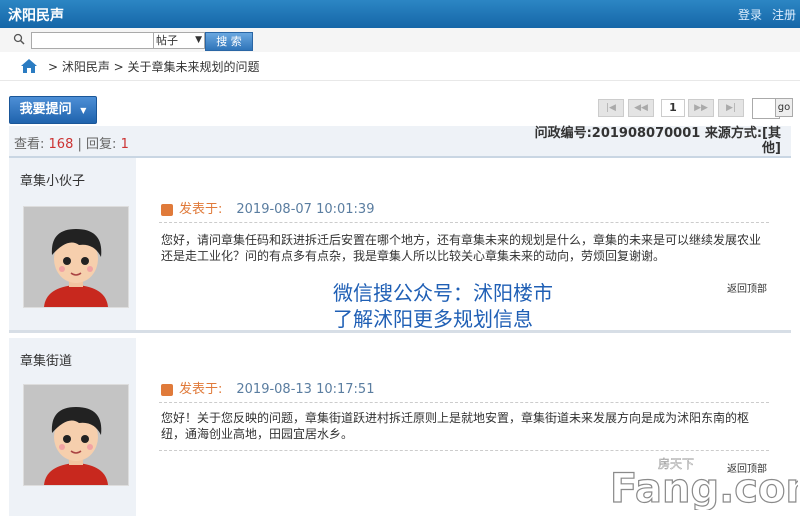  Describe the element at coordinates (45, 109) in the screenshot. I see `ask-question-label: 我要提问` at that location.